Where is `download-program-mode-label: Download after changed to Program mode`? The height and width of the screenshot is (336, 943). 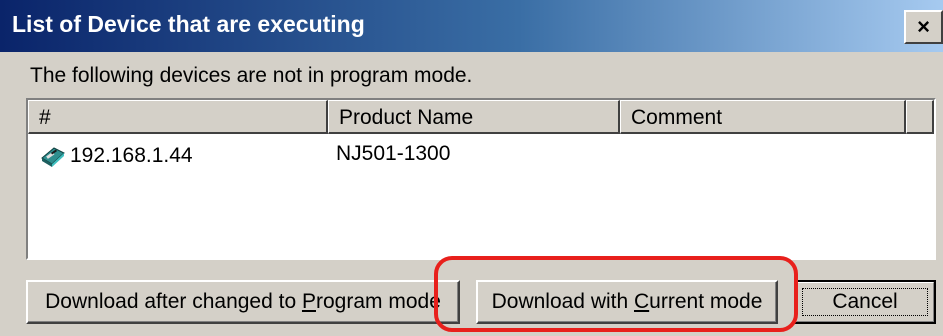
download-program-mode-label: Download after changed to Program mode is located at coordinates (243, 301).